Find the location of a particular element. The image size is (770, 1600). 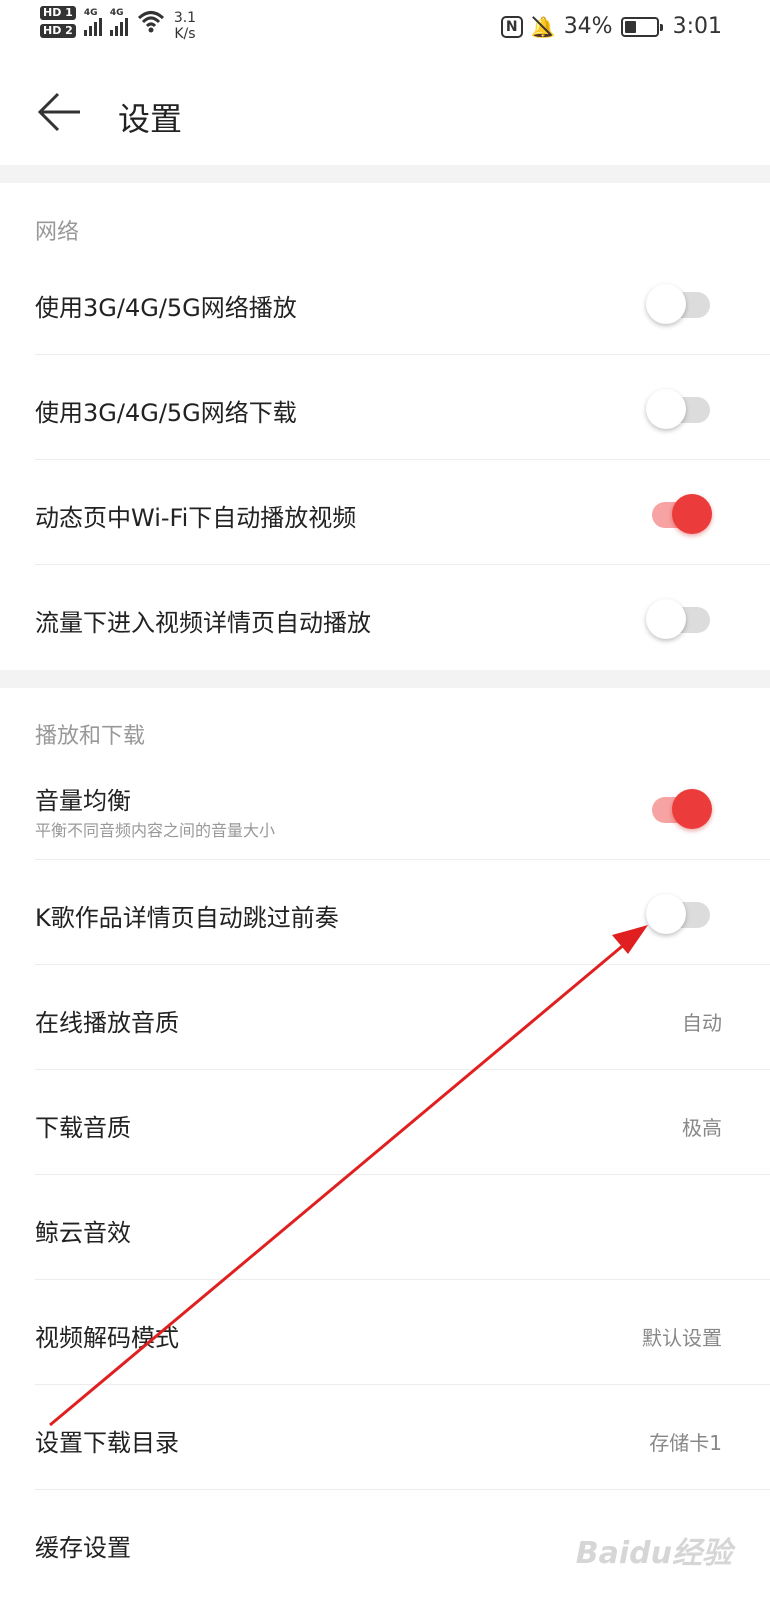

nfc-icon: N is located at coordinates (511, 26).